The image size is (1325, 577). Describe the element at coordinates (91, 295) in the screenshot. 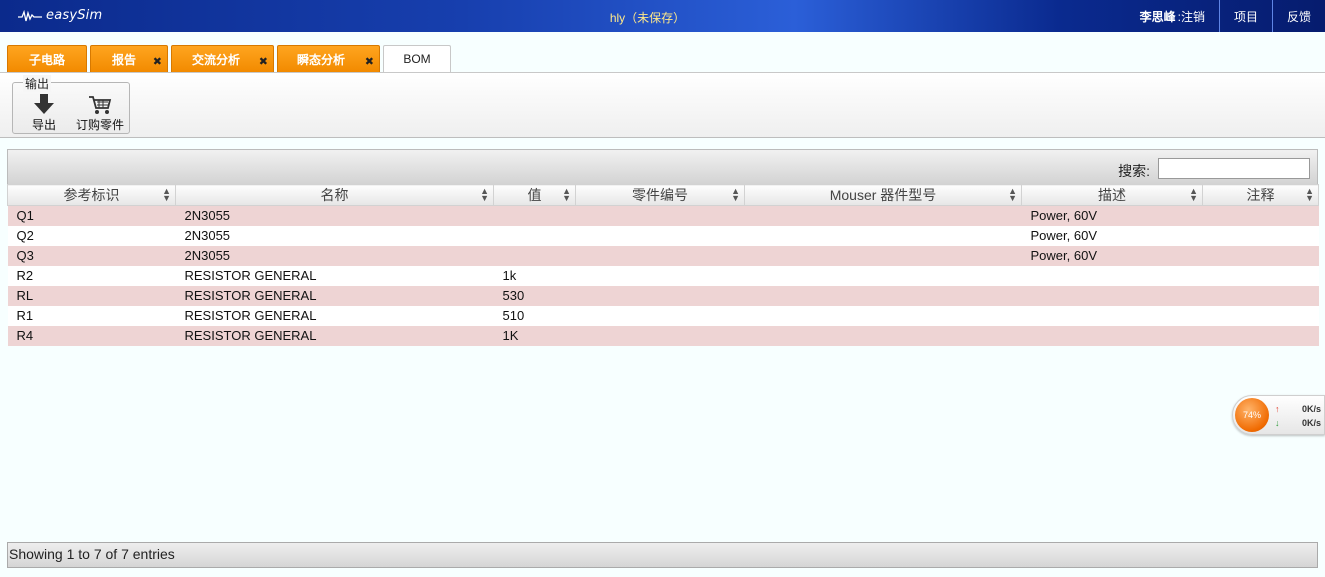

I see `cell-ref: RL` at that location.